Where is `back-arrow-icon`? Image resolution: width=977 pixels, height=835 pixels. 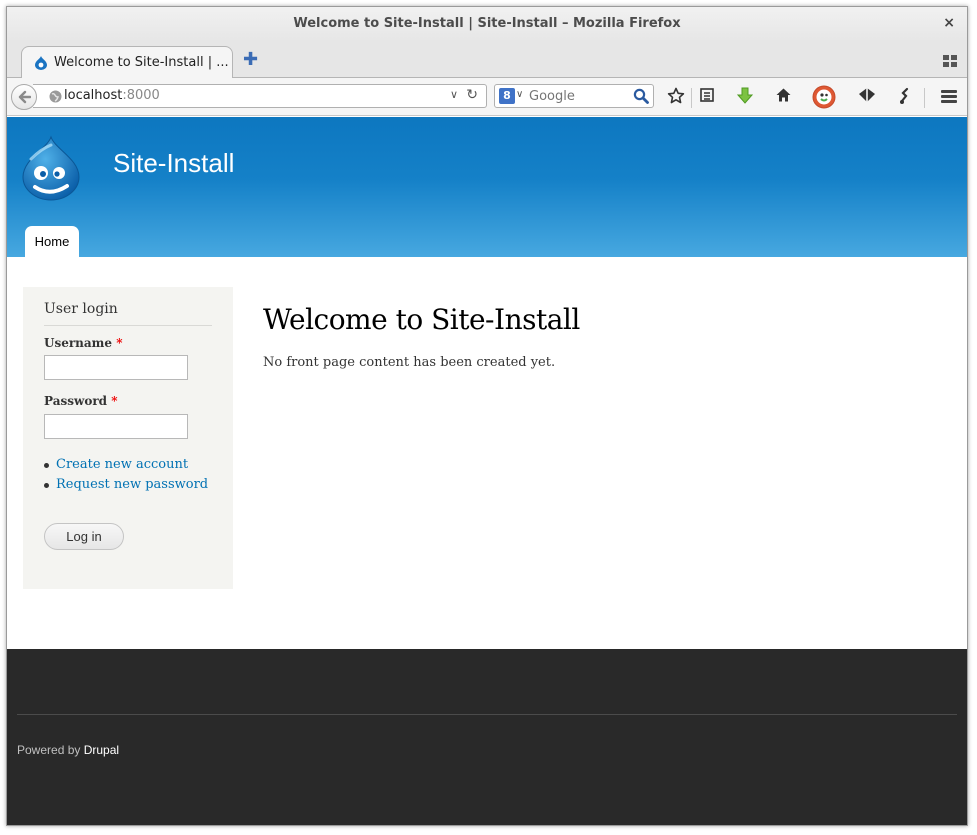 back-arrow-icon is located at coordinates (24, 97).